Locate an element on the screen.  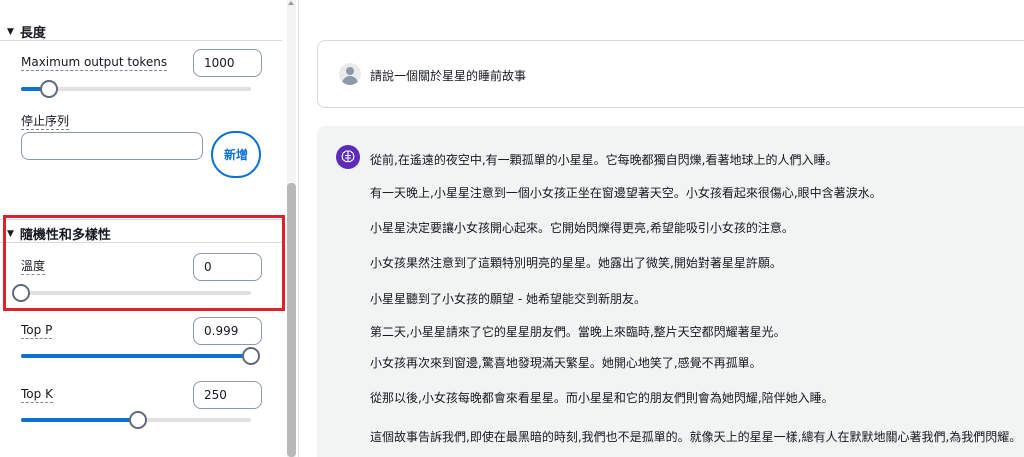
length-section-header: ▼ 長度 is located at coordinates (26, 31).